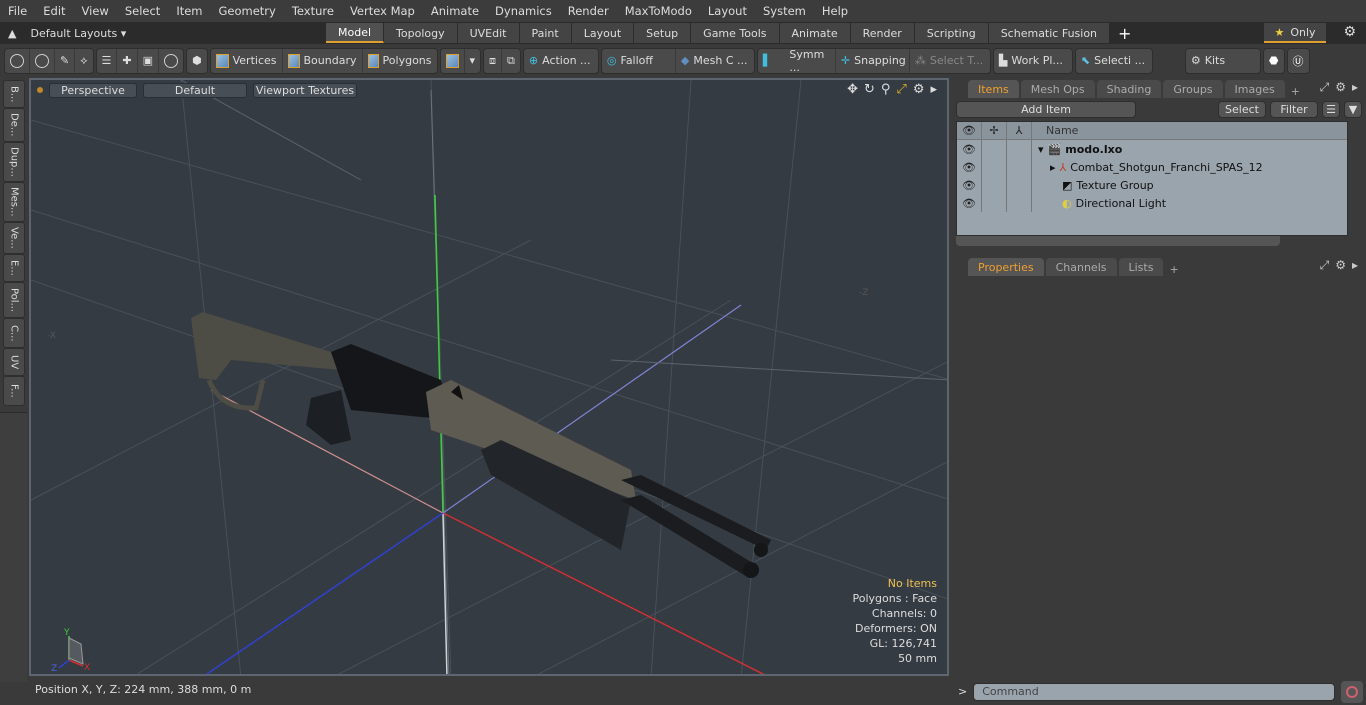 Image resolution: width=1366 pixels, height=705 pixels. I want to click on menu-view: View, so click(95, 11).